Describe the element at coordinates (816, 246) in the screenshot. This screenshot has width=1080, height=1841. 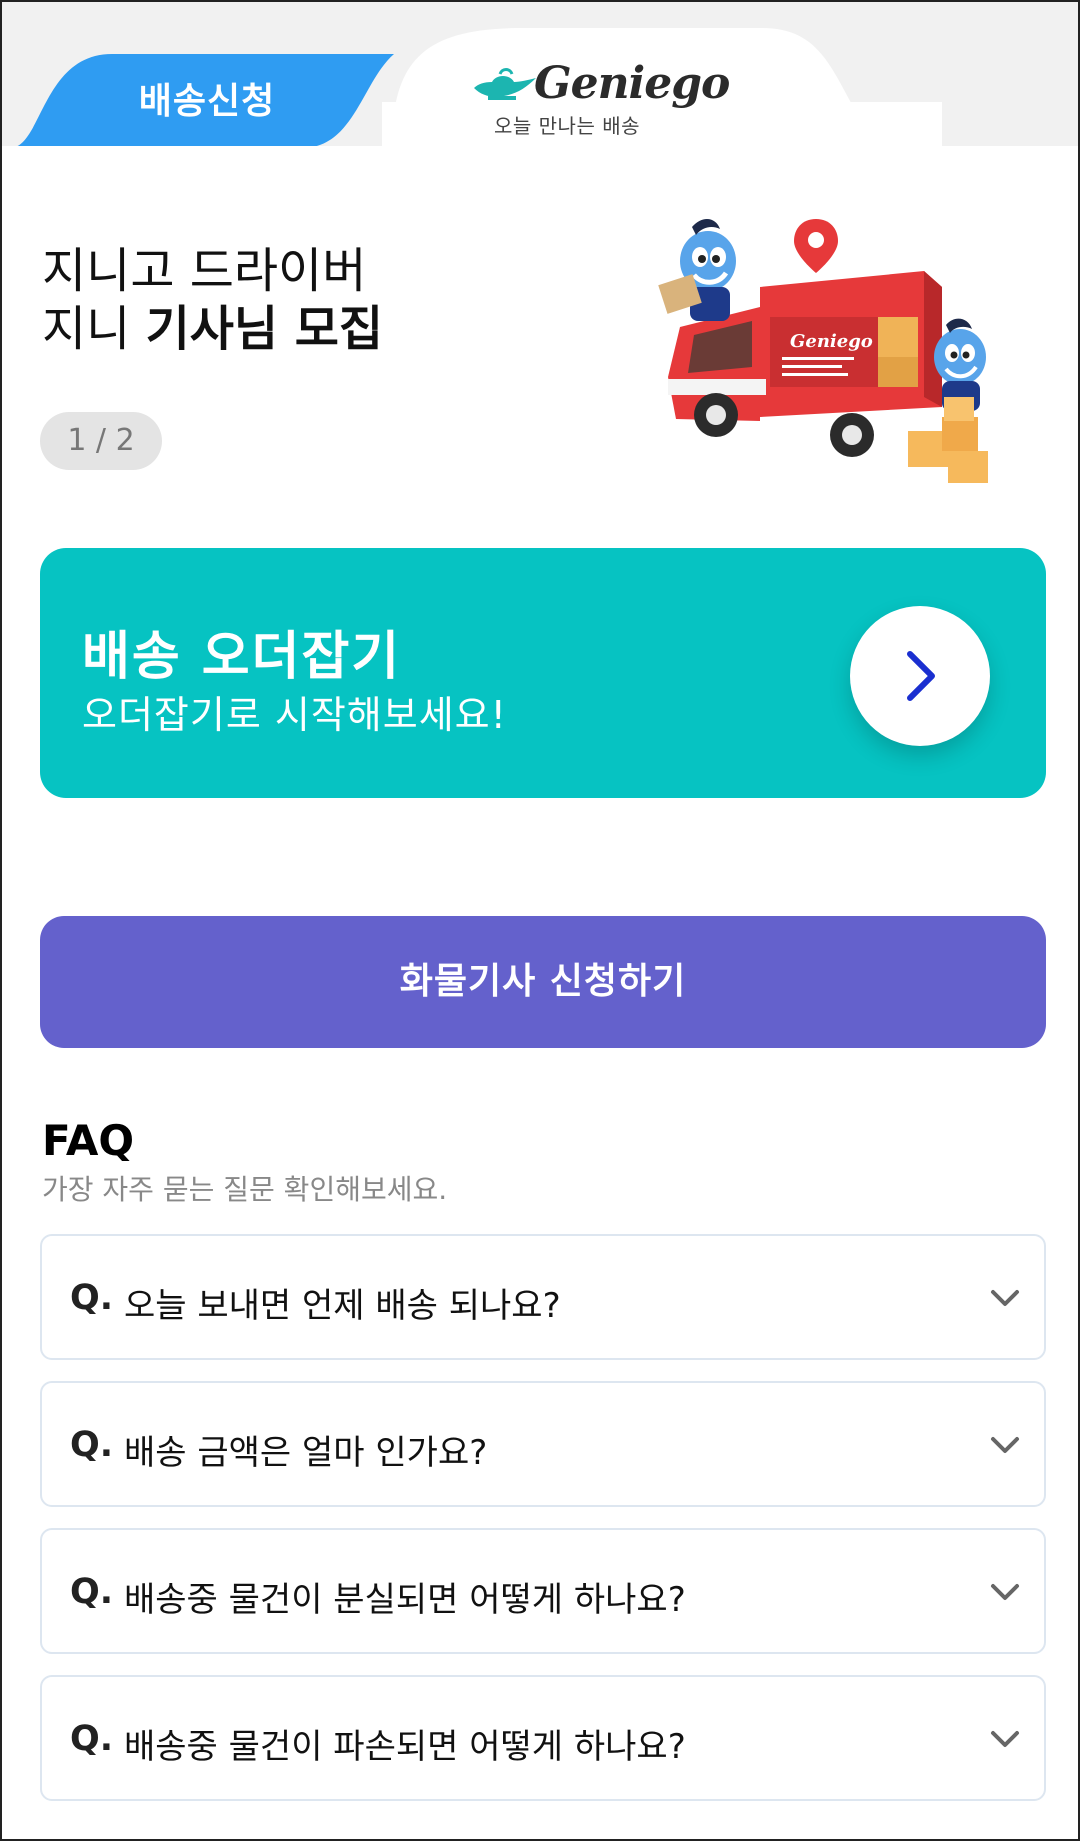
I see `location-pin-icon` at that location.